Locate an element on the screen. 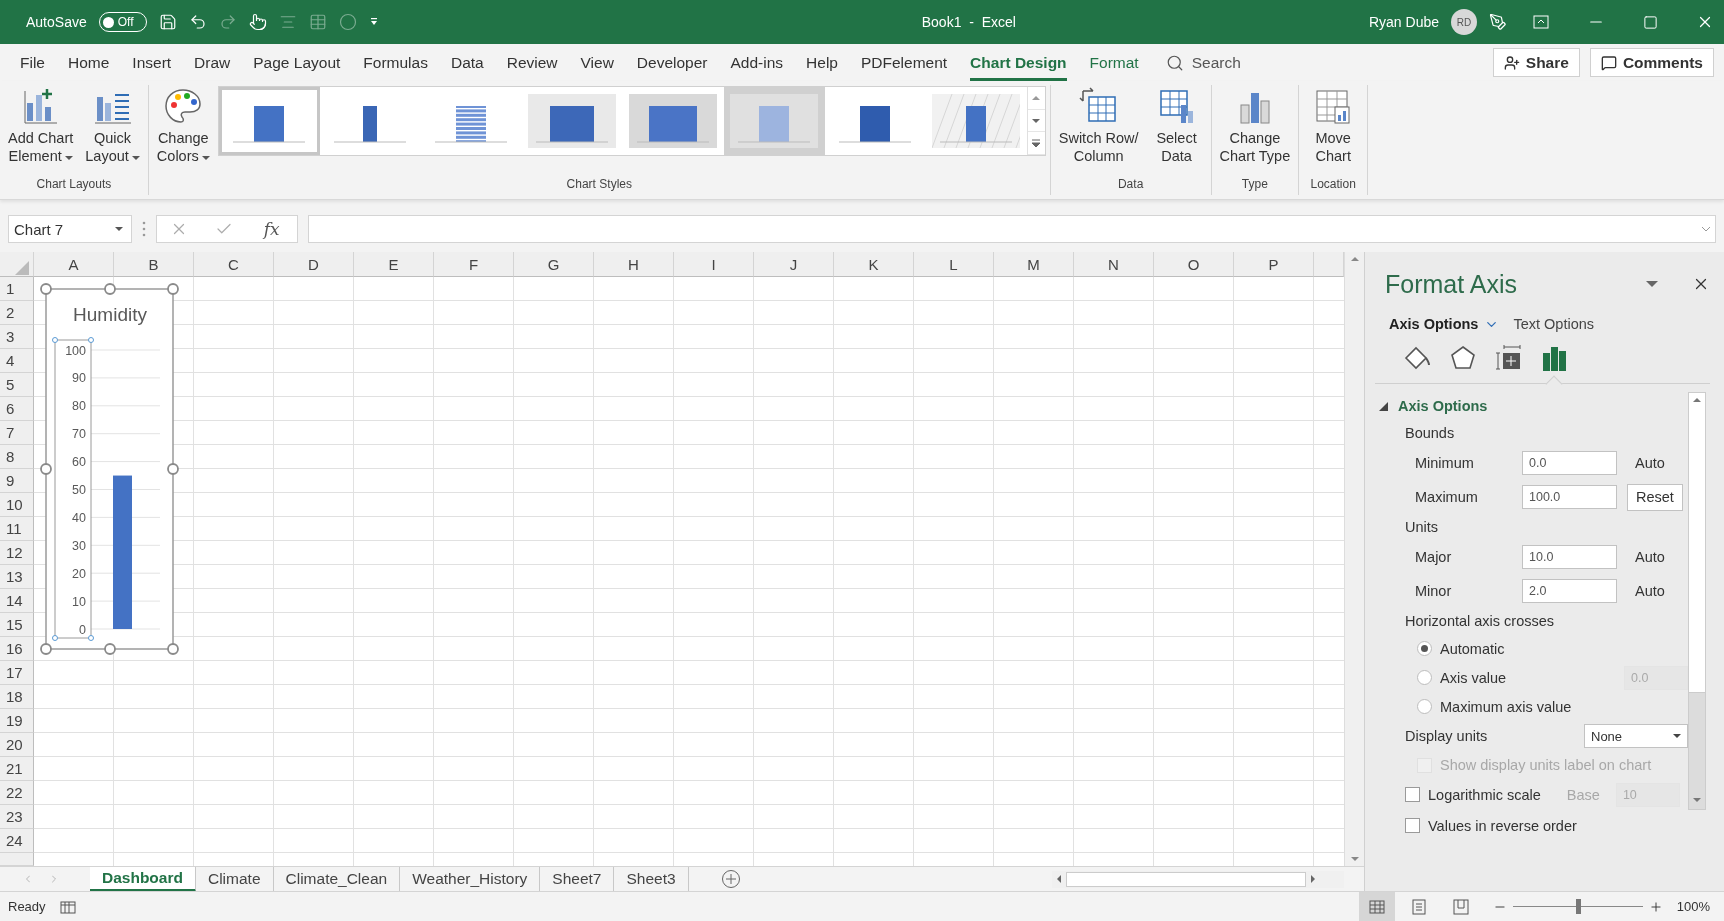 The height and width of the screenshot is (921, 1724). zoom-in-icon is located at coordinates (1655, 906).